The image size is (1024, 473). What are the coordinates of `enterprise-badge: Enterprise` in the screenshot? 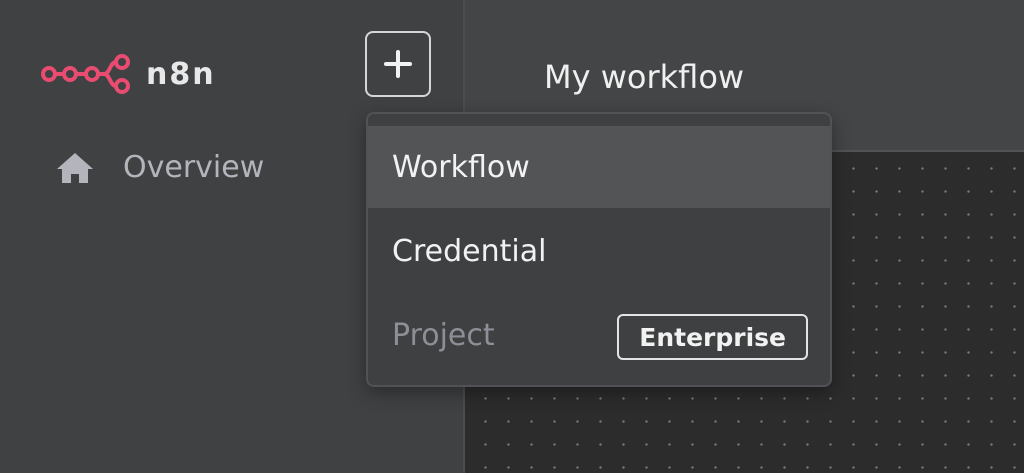 It's located at (712, 337).